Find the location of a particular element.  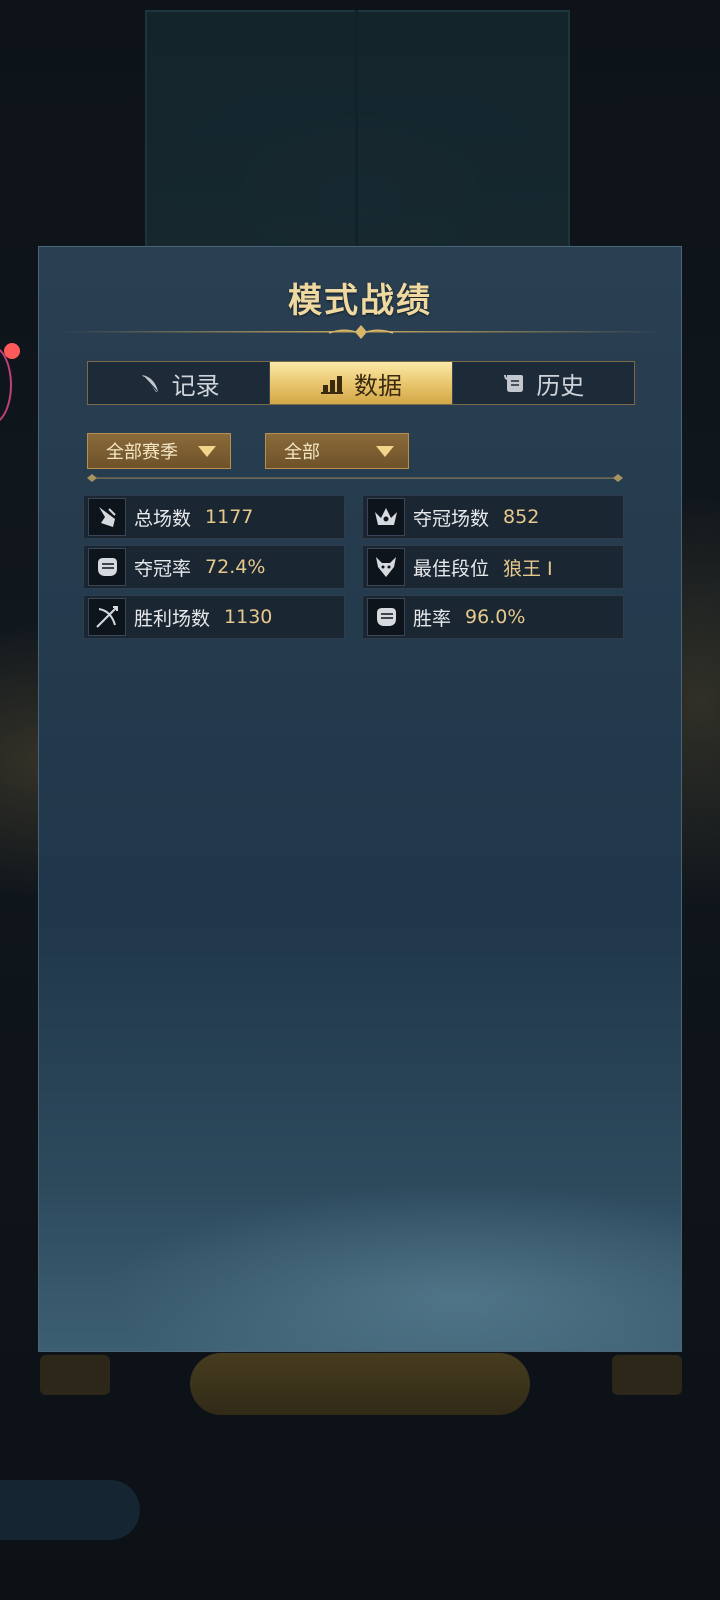

stat-value: 狼王 I is located at coordinates (528, 568).